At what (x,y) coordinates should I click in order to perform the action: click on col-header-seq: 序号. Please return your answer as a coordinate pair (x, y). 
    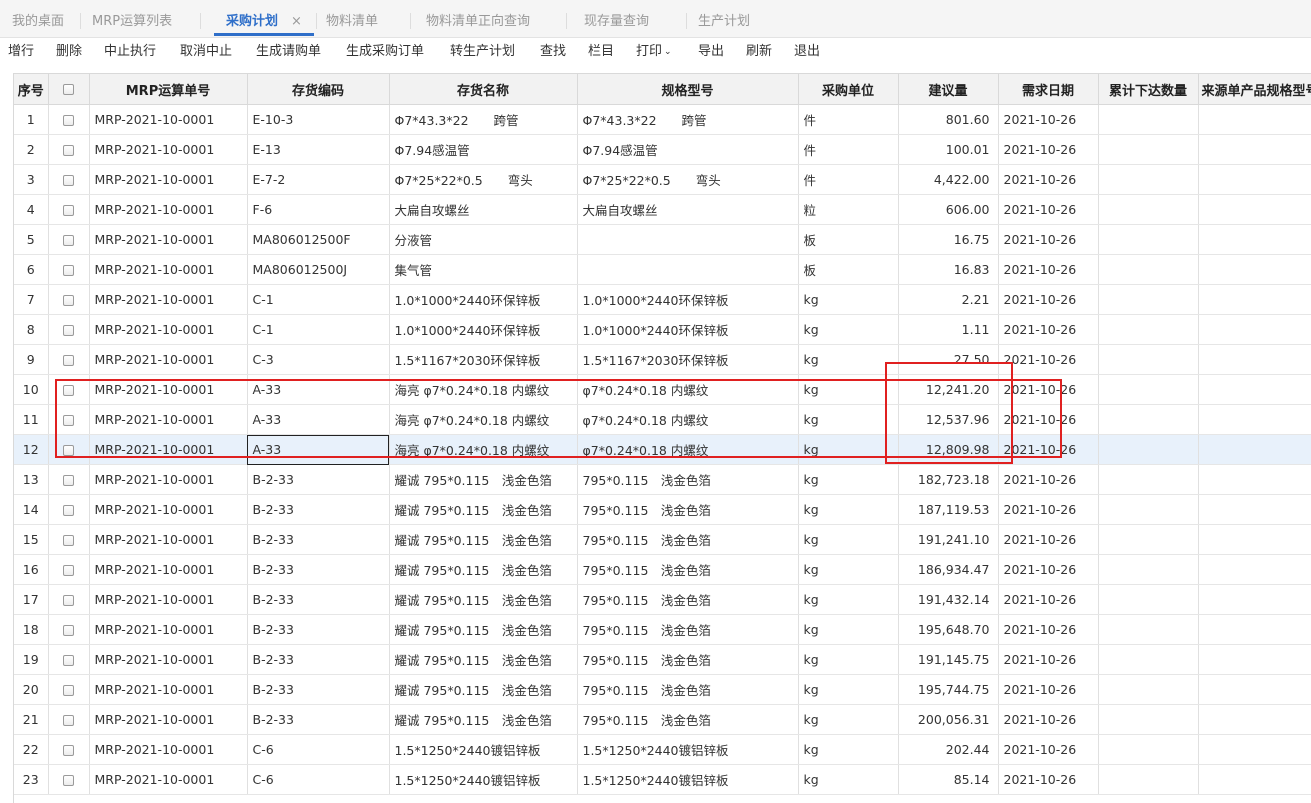
    Looking at the image, I should click on (31, 89).